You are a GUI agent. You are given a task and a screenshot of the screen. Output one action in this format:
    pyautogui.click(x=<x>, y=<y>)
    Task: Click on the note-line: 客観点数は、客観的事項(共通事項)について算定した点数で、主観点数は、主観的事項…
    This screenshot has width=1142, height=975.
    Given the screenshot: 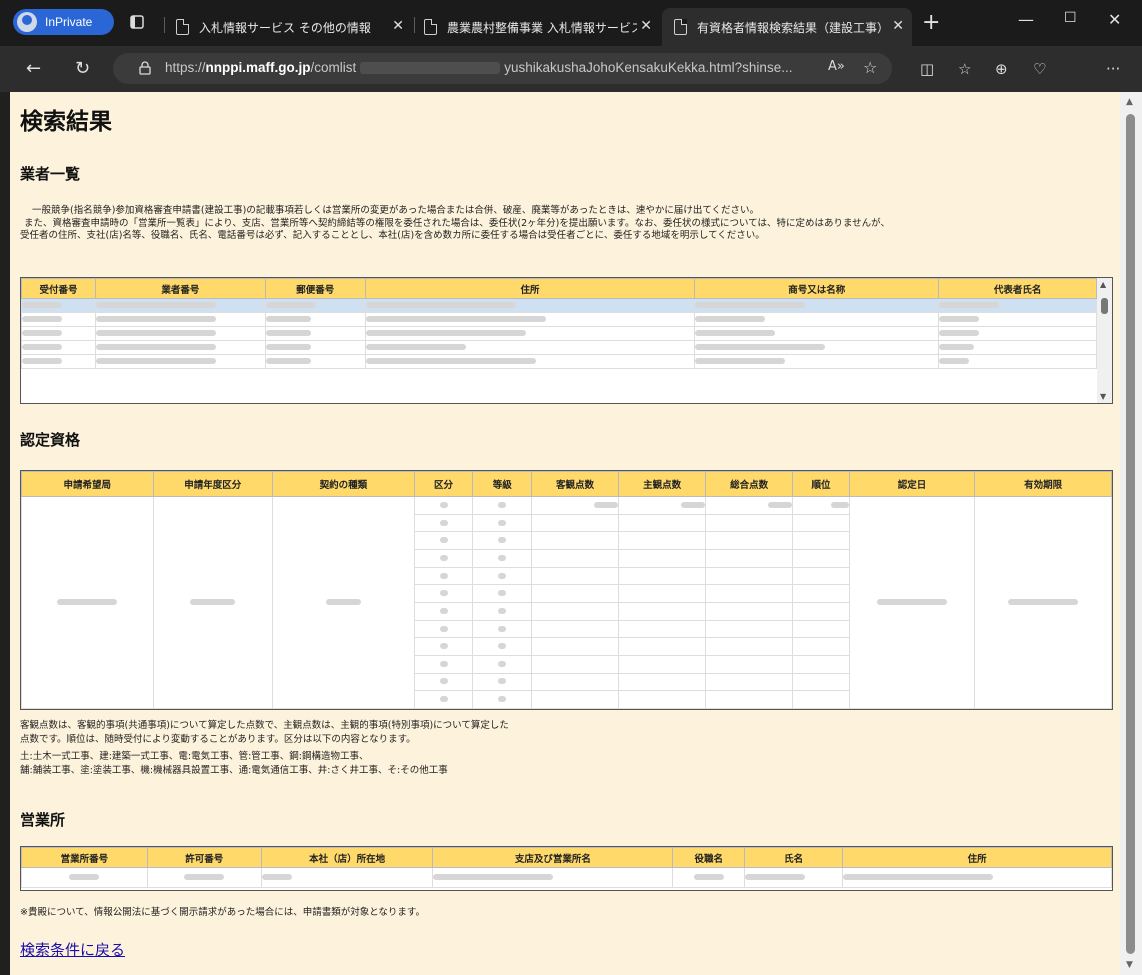 What is the action you would take?
    pyautogui.click(x=264, y=725)
    